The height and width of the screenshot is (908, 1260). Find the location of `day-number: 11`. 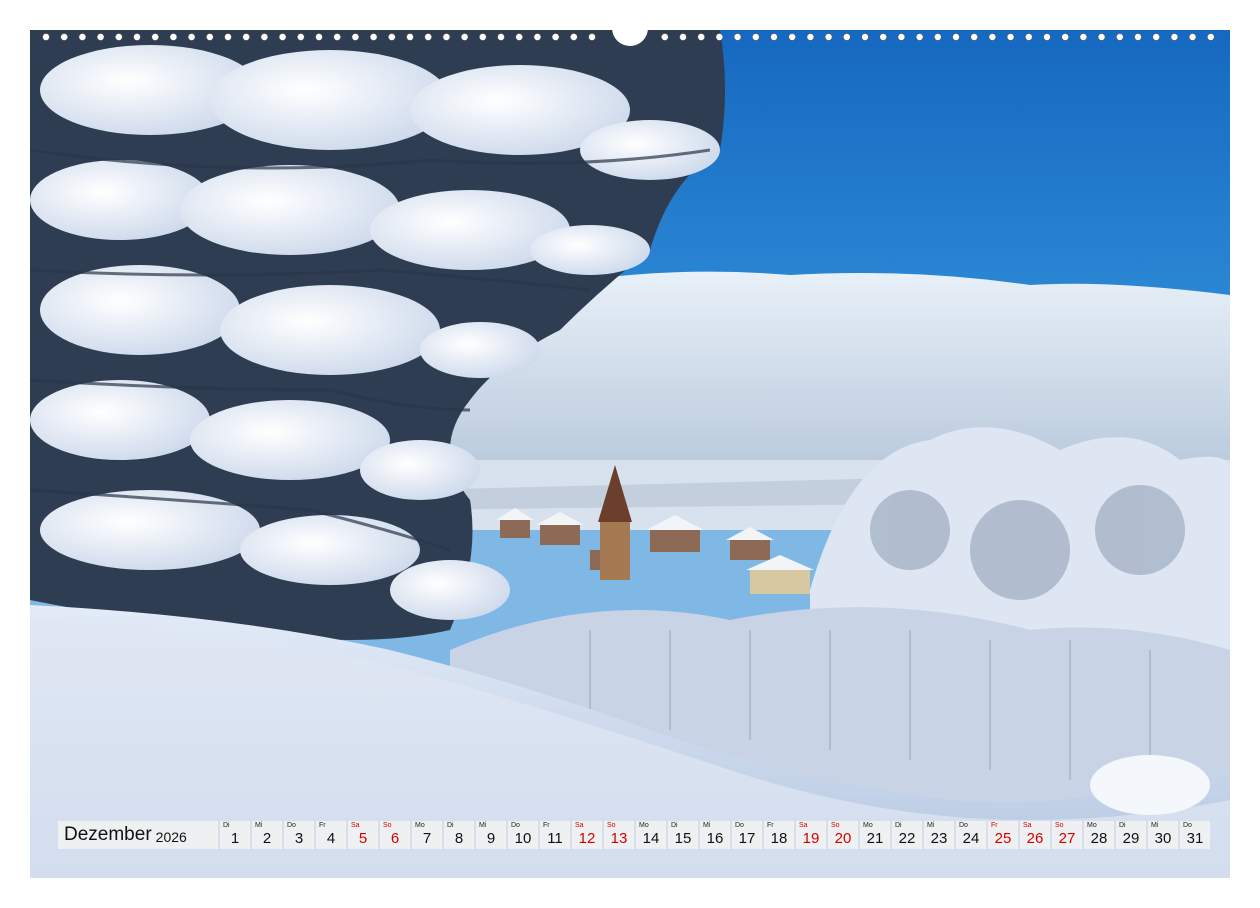

day-number: 11 is located at coordinates (555, 838).